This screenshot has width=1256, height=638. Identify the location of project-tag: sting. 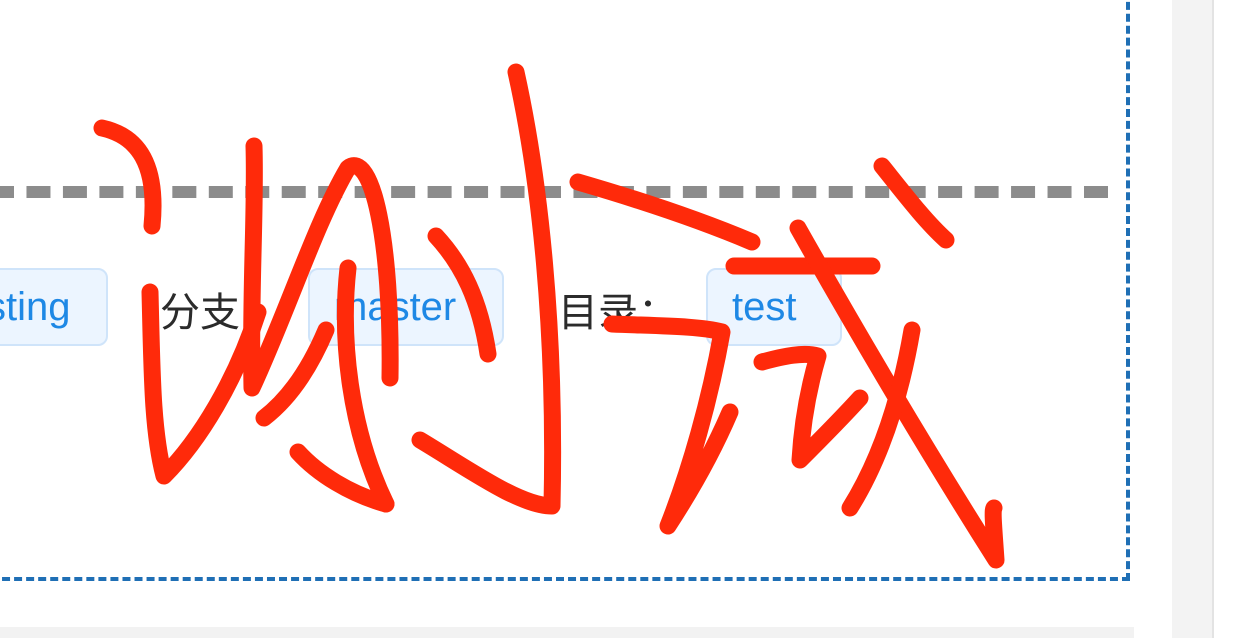
(54, 307).